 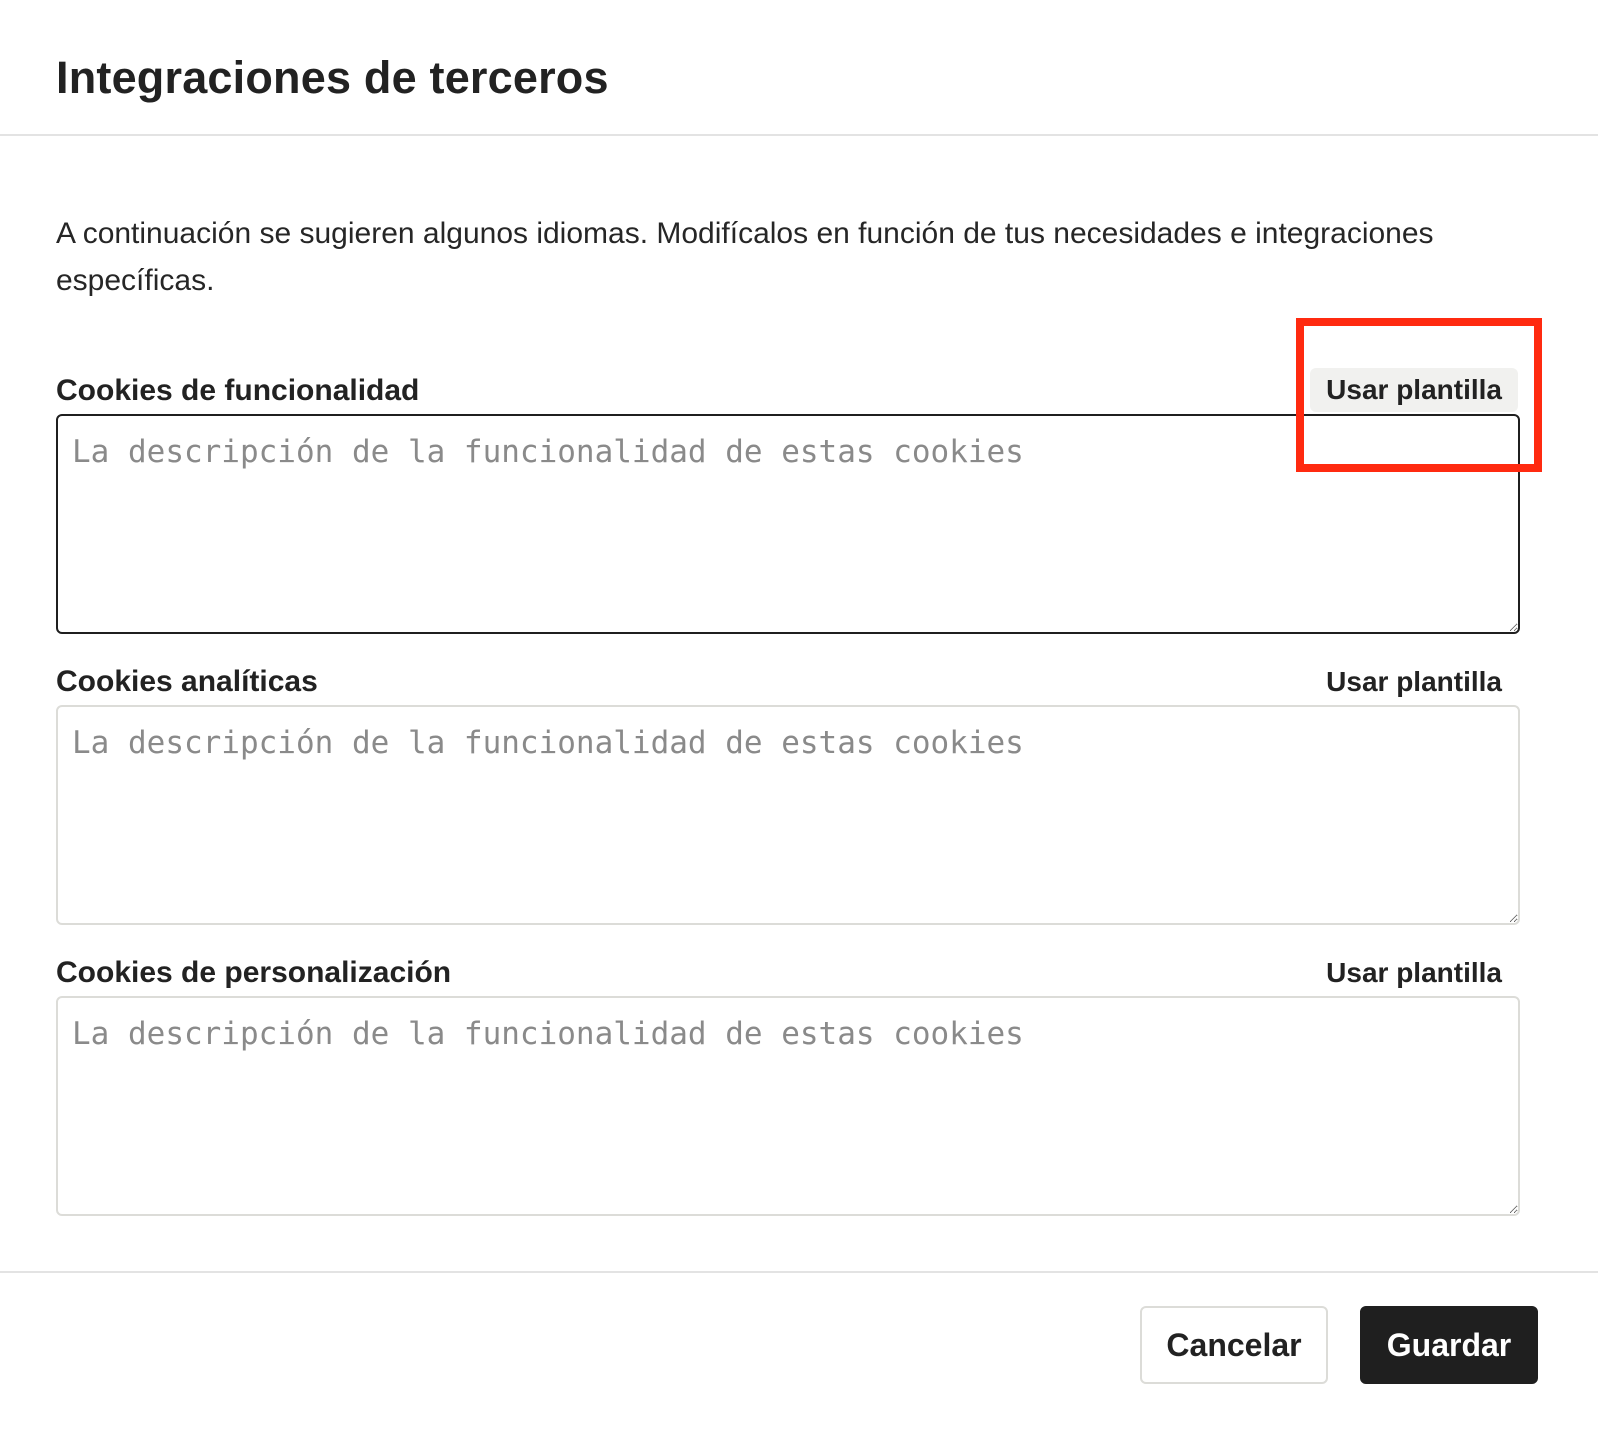 What do you see at coordinates (788, 815) in the screenshot?
I see `analytics-description-textarea` at bounding box center [788, 815].